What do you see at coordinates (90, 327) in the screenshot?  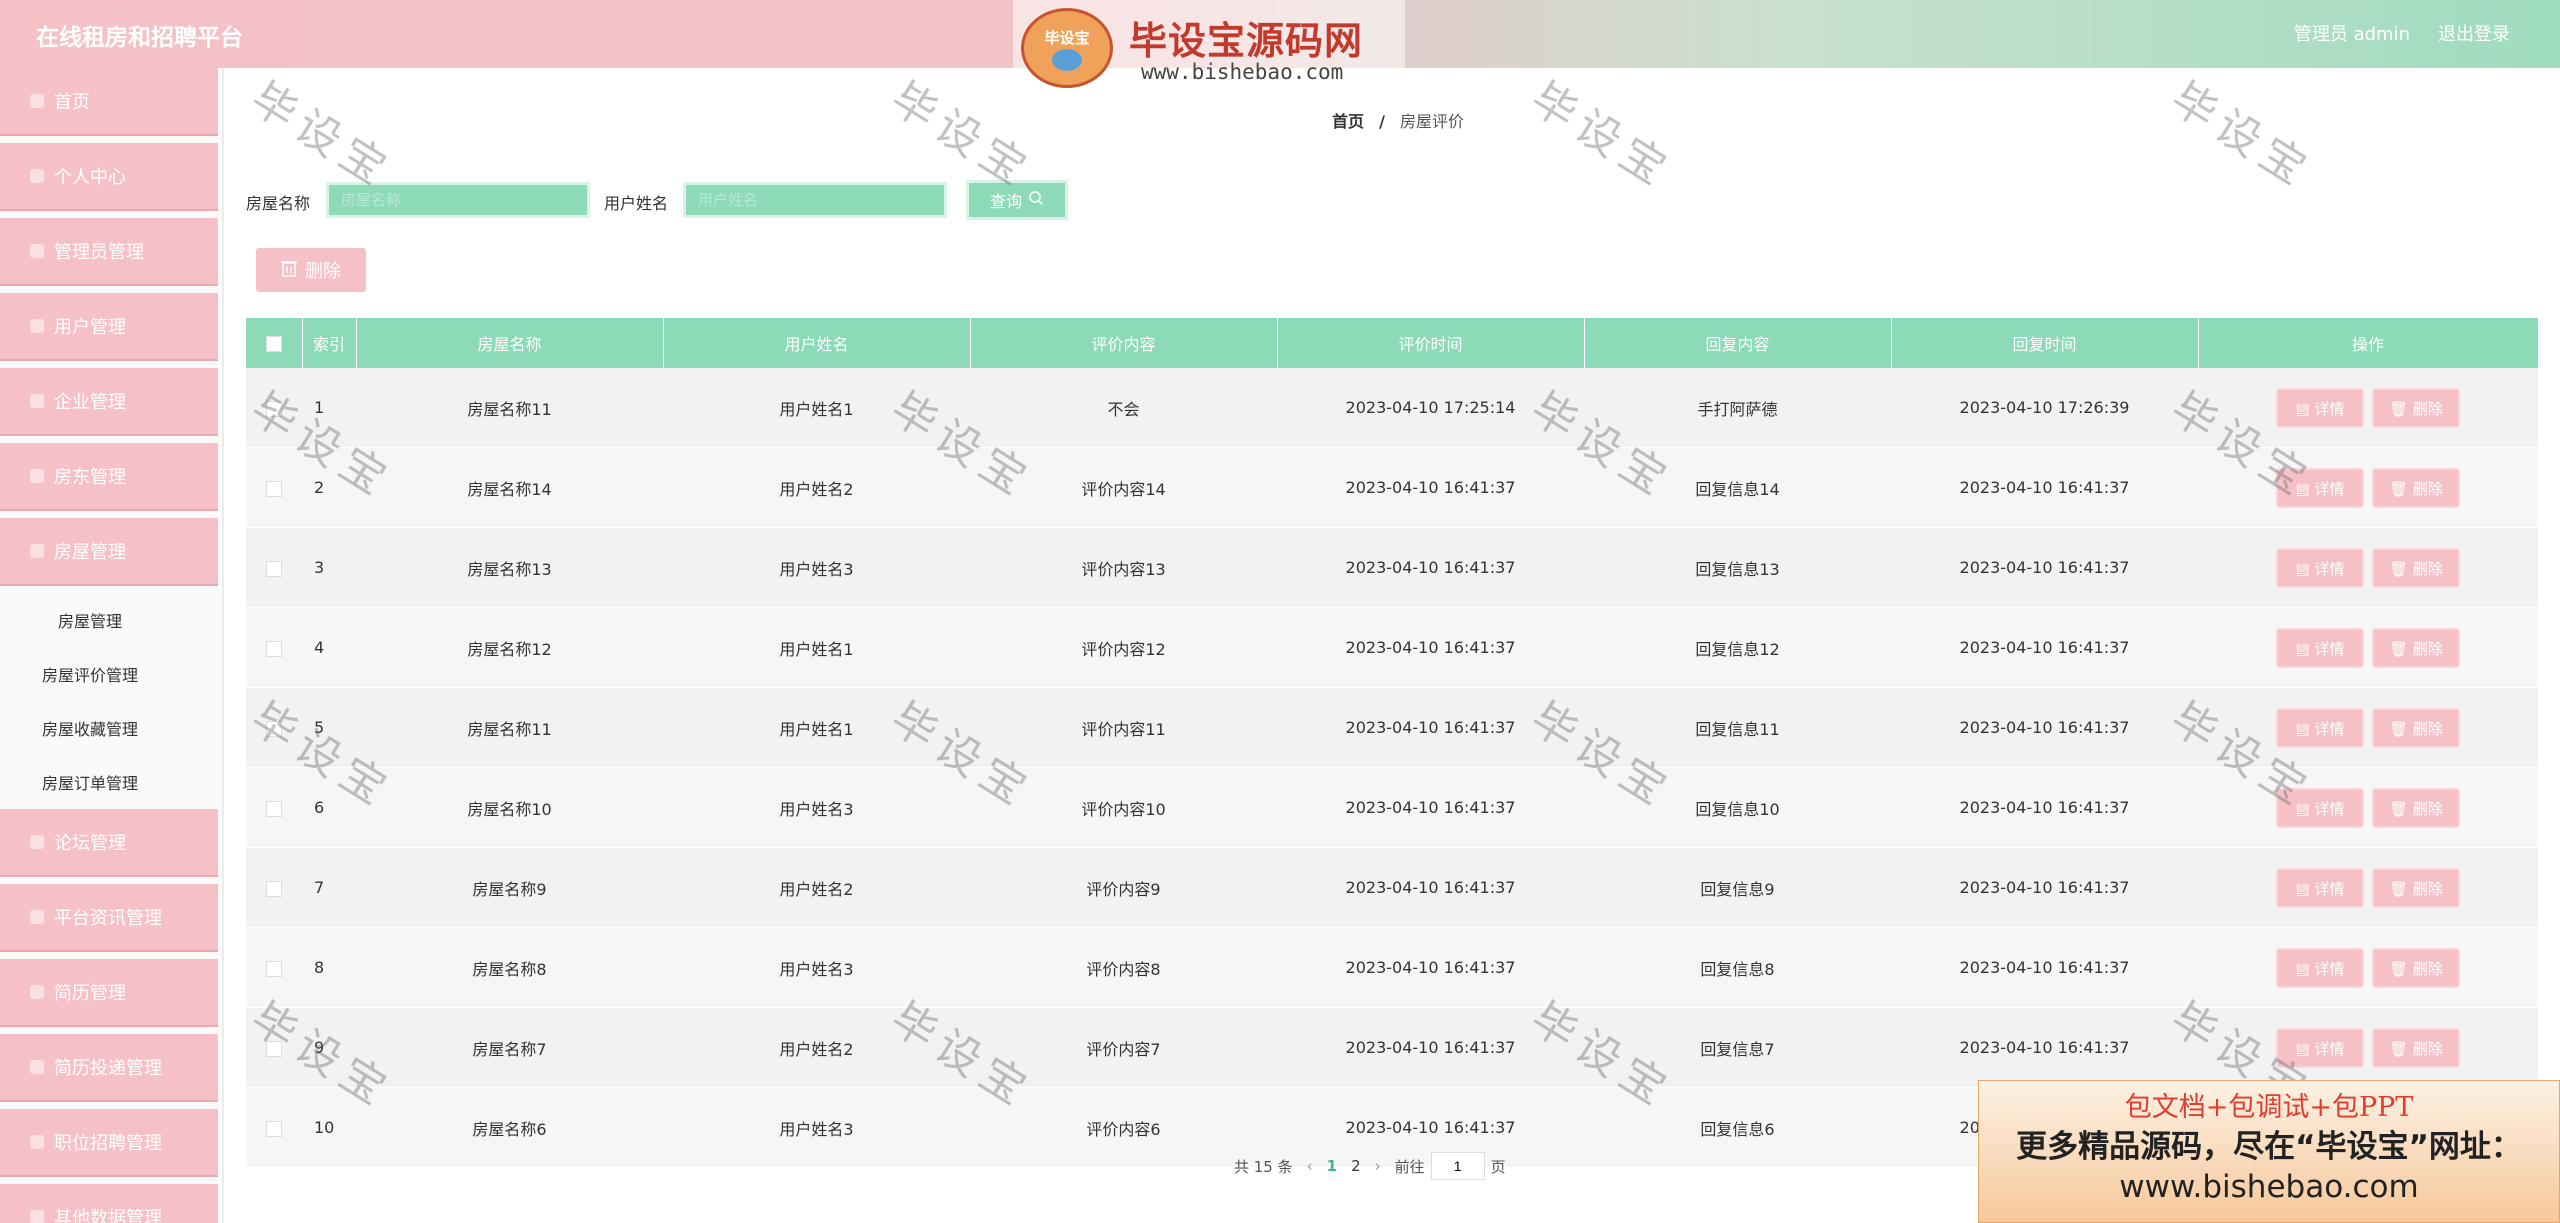 I see `sidebar-item-label: 用户管理` at bounding box center [90, 327].